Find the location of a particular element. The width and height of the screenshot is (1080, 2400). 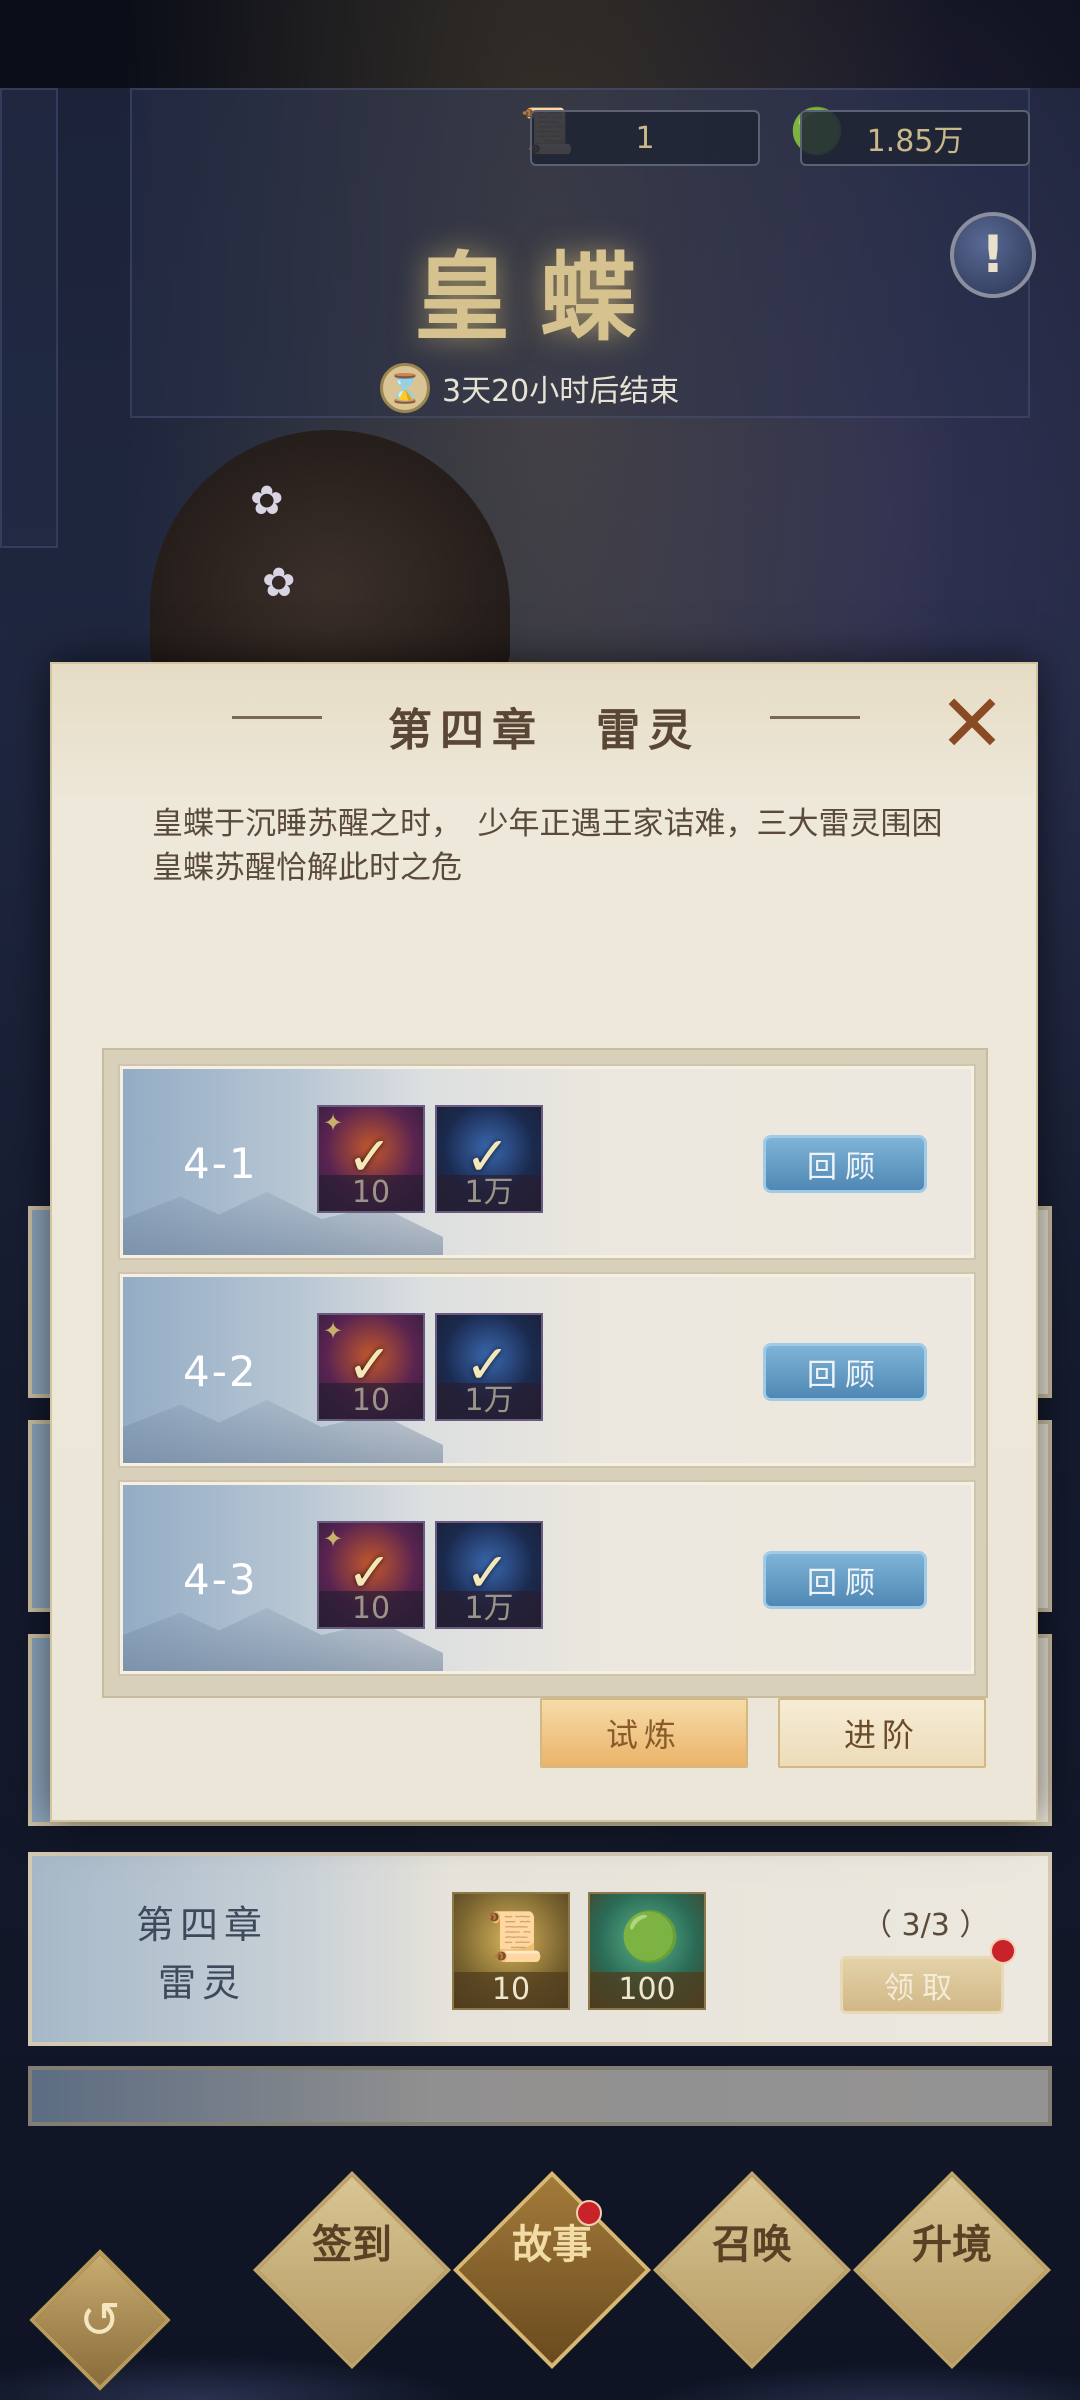

event-timer: ⌛ 3天20小时后结束 is located at coordinates (529, 388).